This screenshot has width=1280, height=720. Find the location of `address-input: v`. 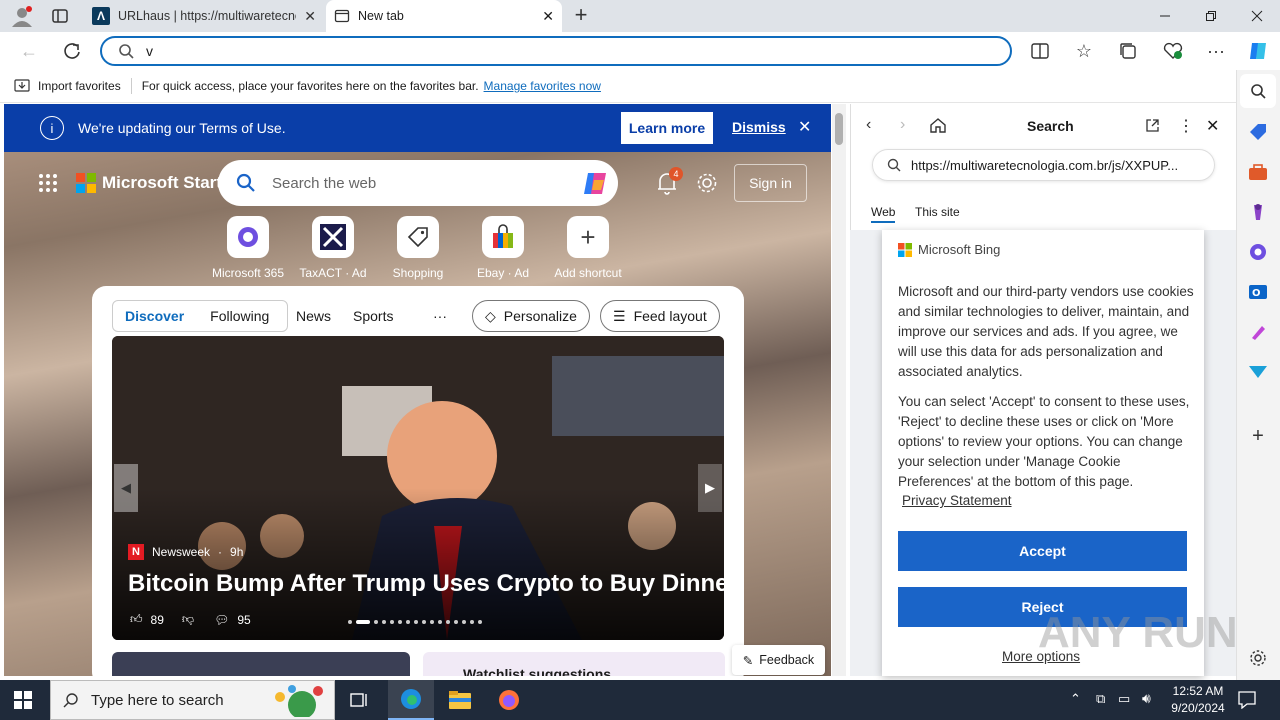

address-input: v is located at coordinates (149, 51).